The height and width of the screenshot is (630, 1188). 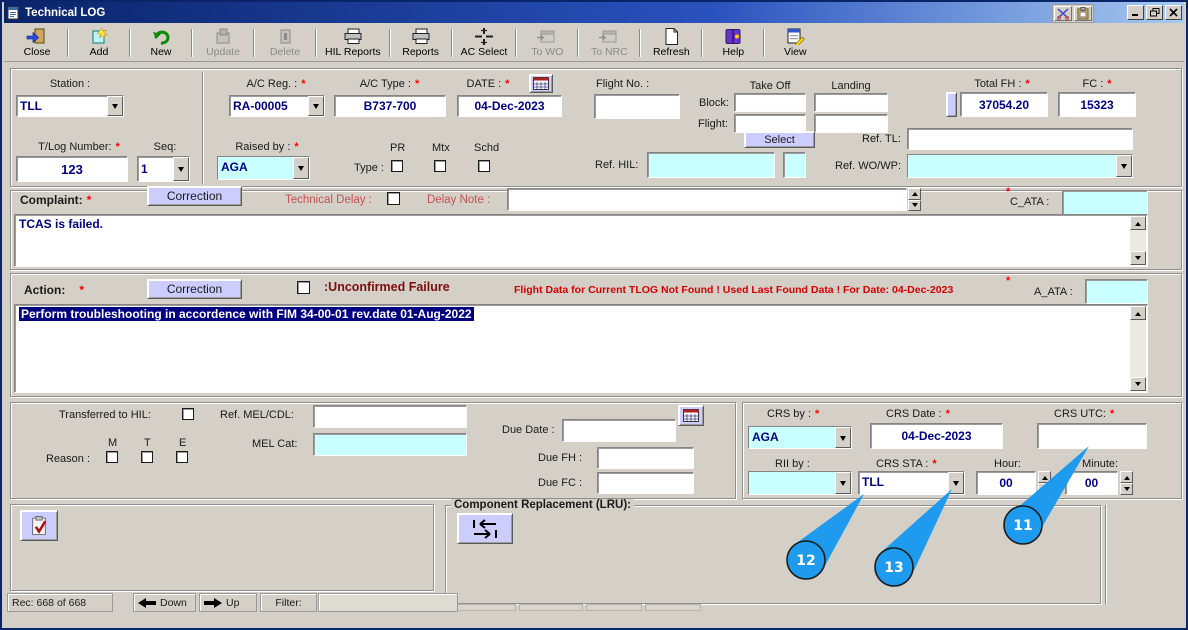 I want to click on hour-spinner, so click(x=1044, y=483).